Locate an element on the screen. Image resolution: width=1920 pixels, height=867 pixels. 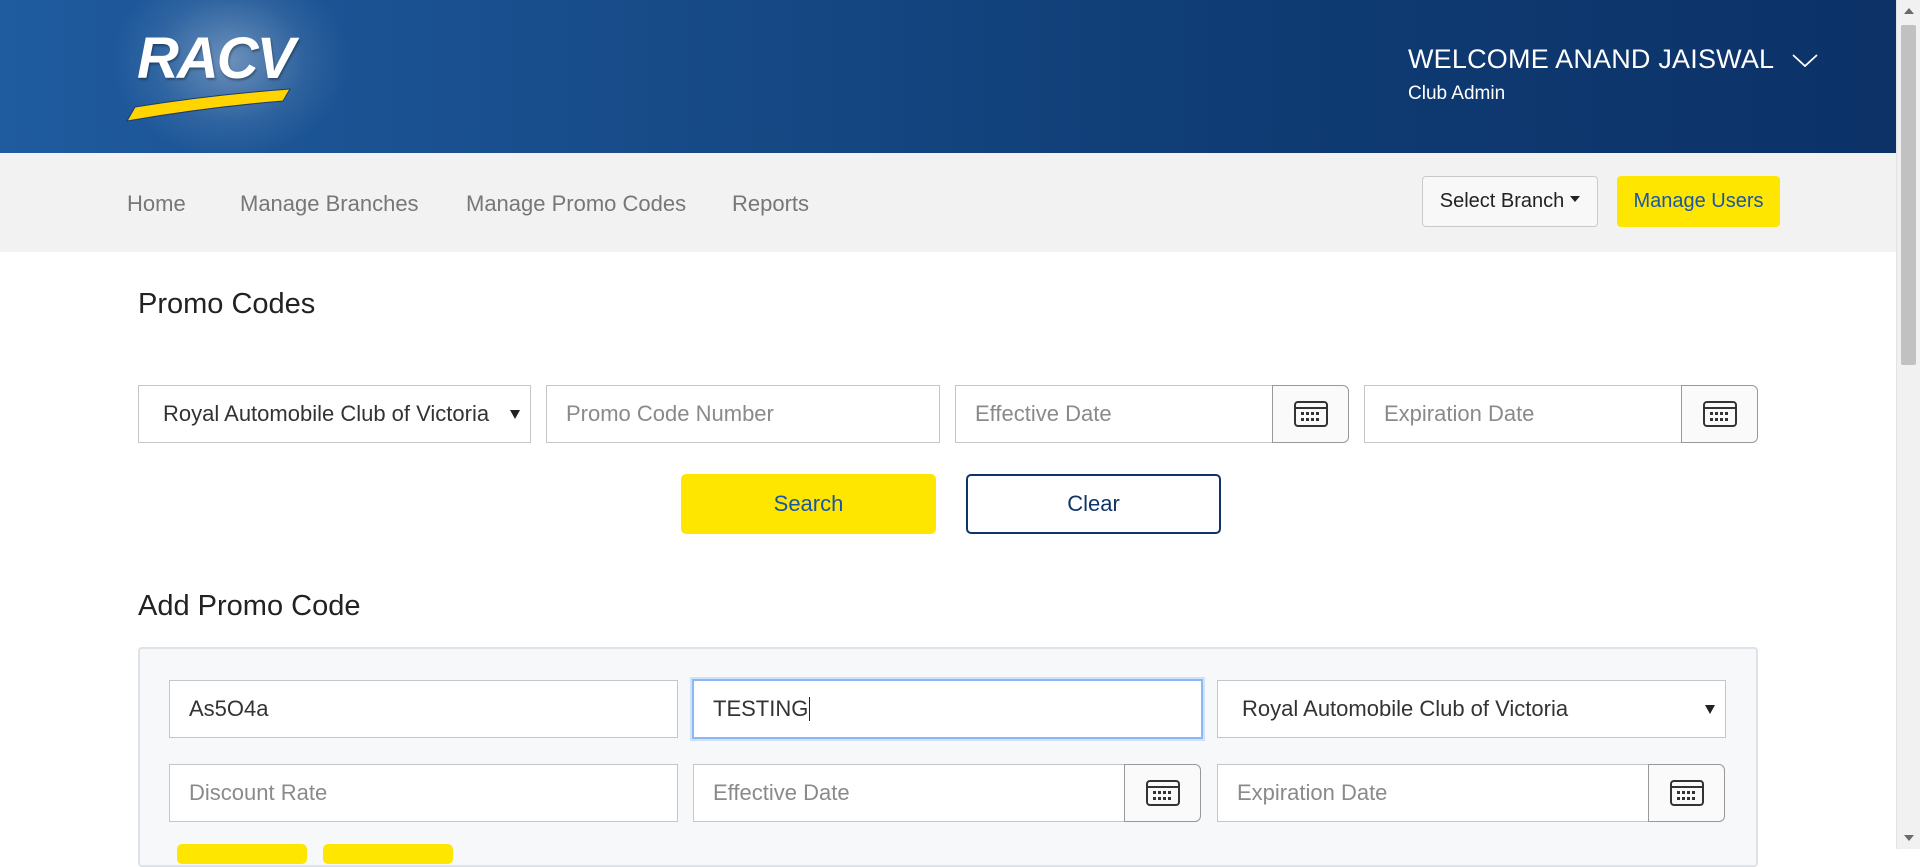
racv-logo: RACV is located at coordinates (210, 75).